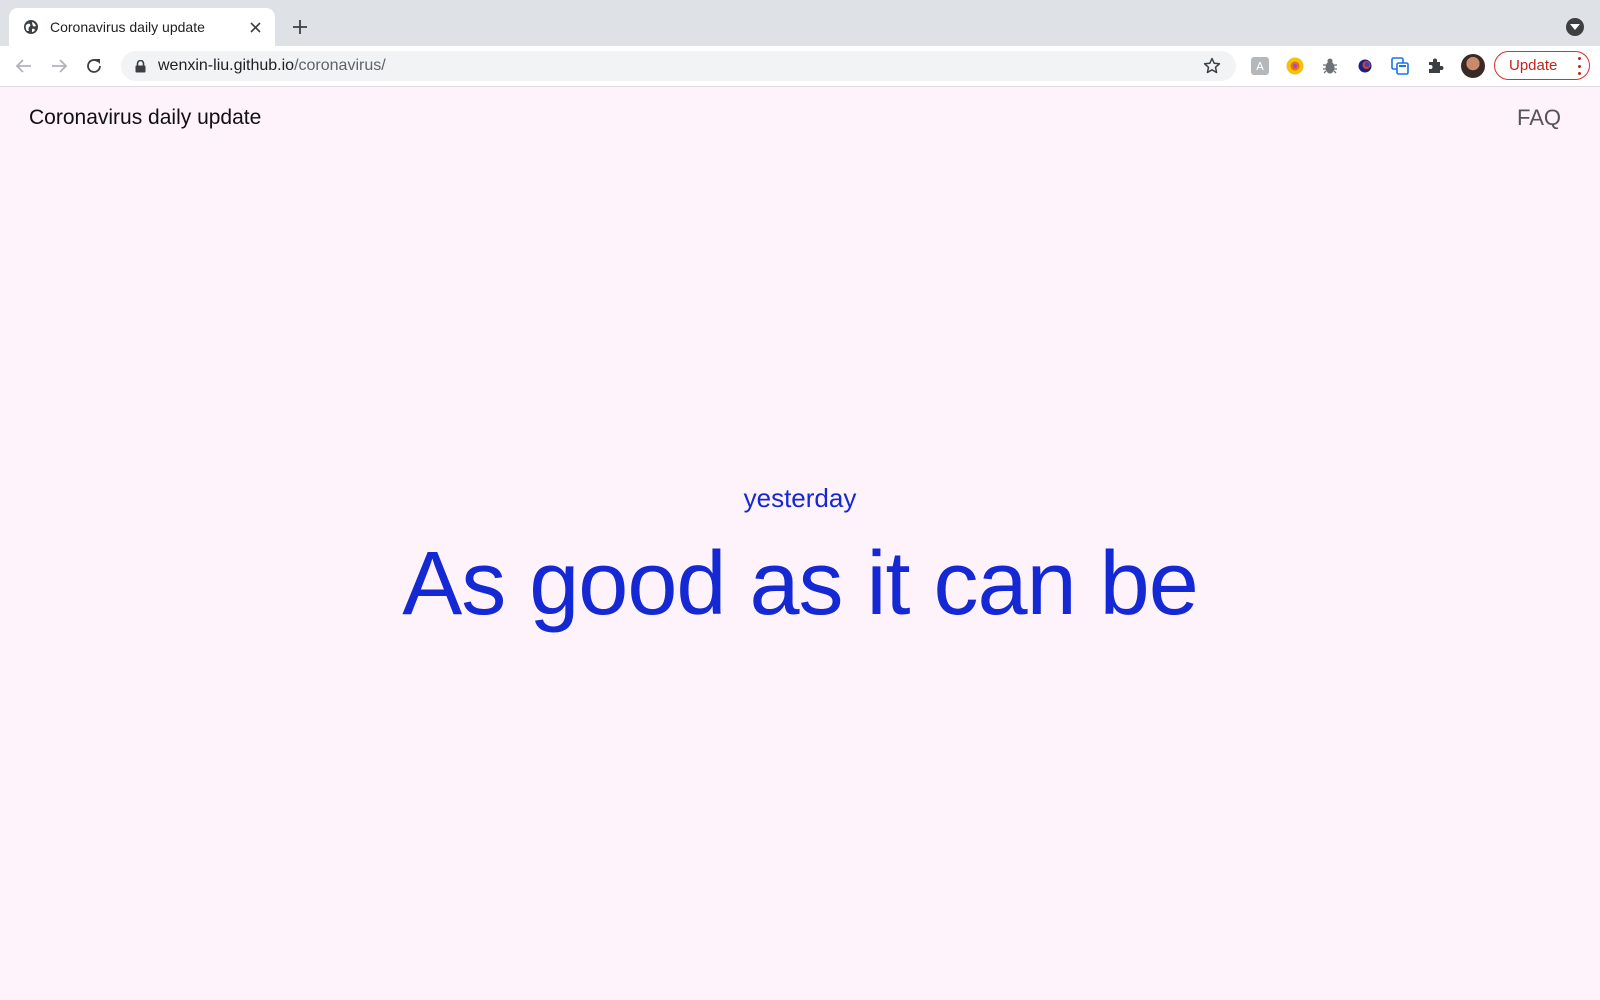 The width and height of the screenshot is (1600, 1000). I want to click on extensions-puzzle-icon, so click(1435, 66).